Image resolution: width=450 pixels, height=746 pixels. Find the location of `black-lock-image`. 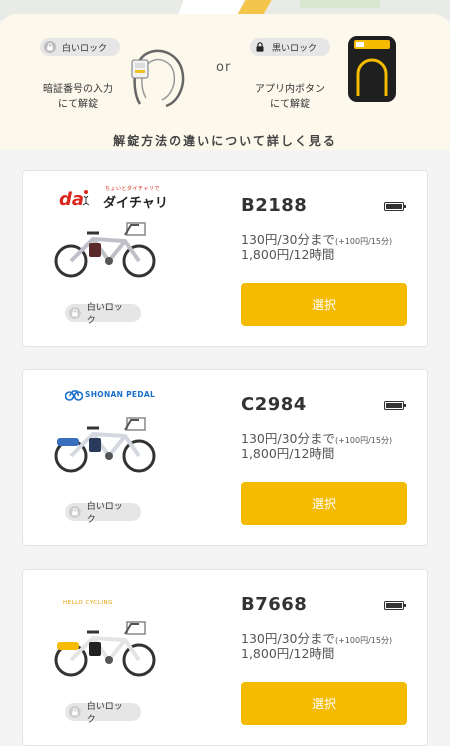

black-lock-image is located at coordinates (372, 69).